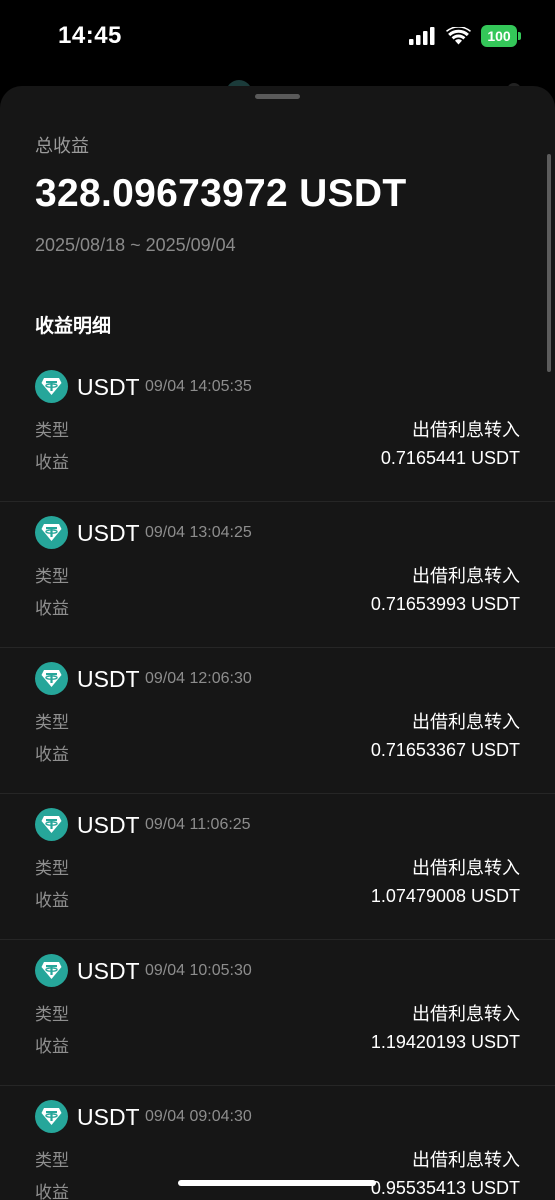 The image size is (555, 1200). What do you see at coordinates (62, 146) in the screenshot?
I see `total-earnings-label: 总收益` at bounding box center [62, 146].